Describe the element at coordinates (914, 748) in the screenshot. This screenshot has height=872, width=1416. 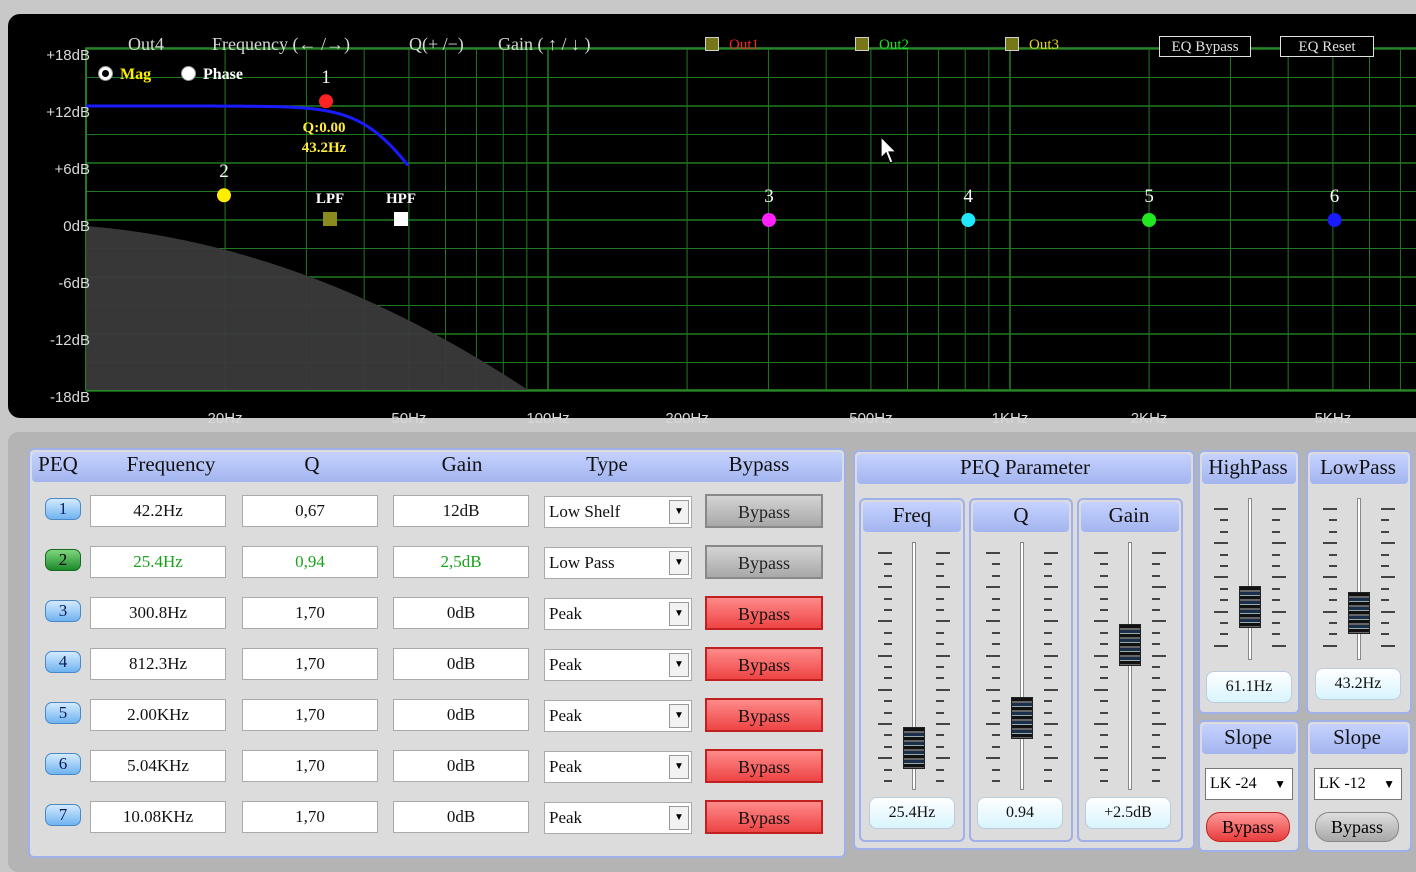
I see `freq-slider-knob` at that location.